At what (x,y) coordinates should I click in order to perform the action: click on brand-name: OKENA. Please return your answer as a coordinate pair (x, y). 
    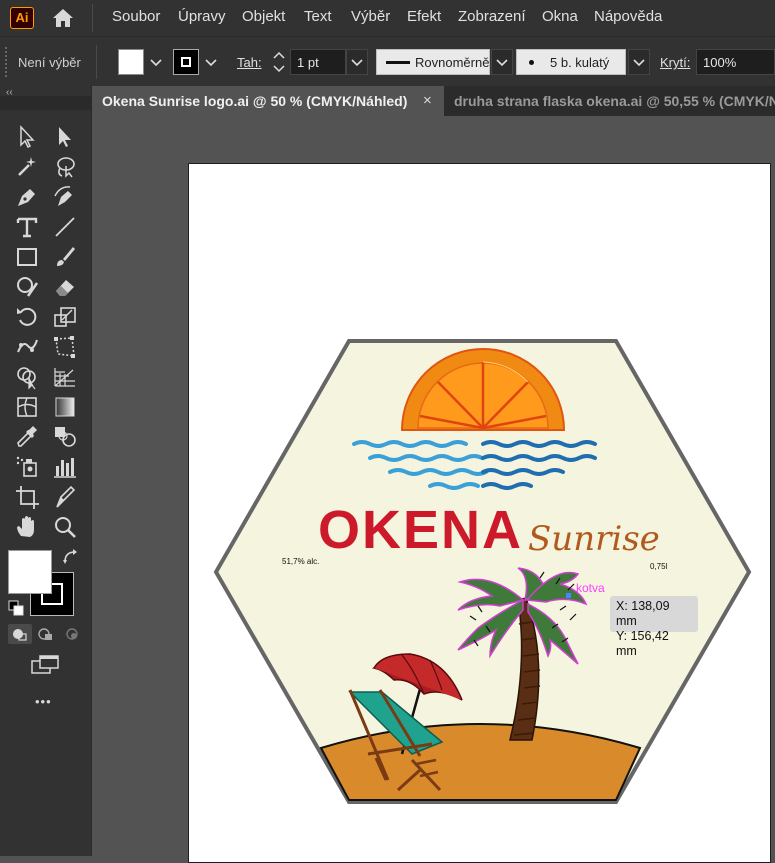
    Looking at the image, I should click on (420, 530).